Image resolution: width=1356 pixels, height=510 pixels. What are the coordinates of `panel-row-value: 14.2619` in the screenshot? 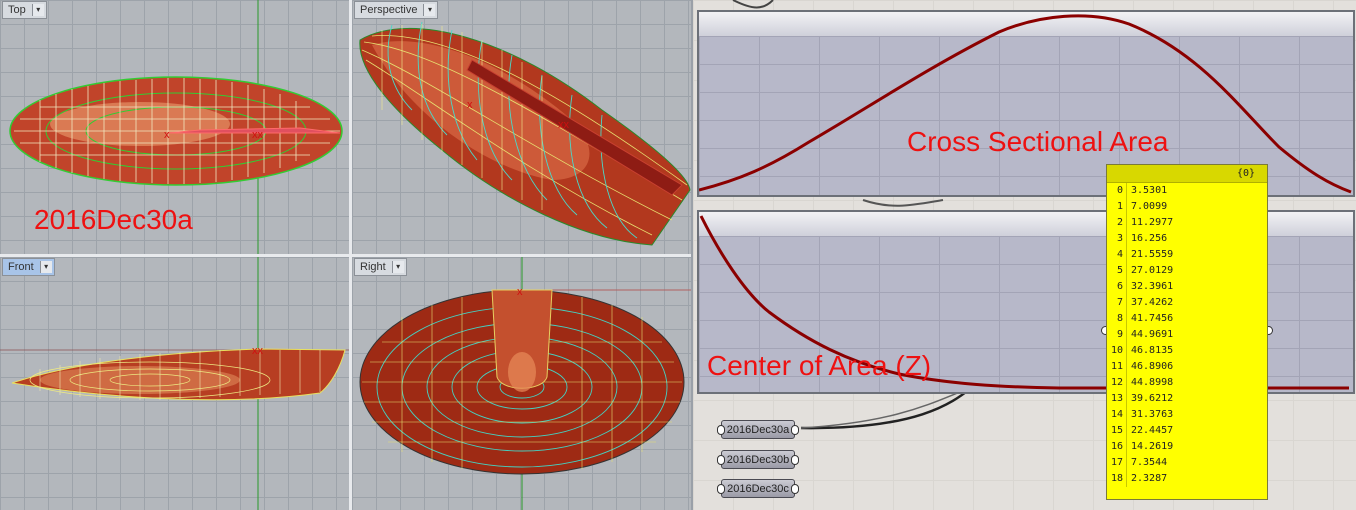 It's located at (1152, 446).